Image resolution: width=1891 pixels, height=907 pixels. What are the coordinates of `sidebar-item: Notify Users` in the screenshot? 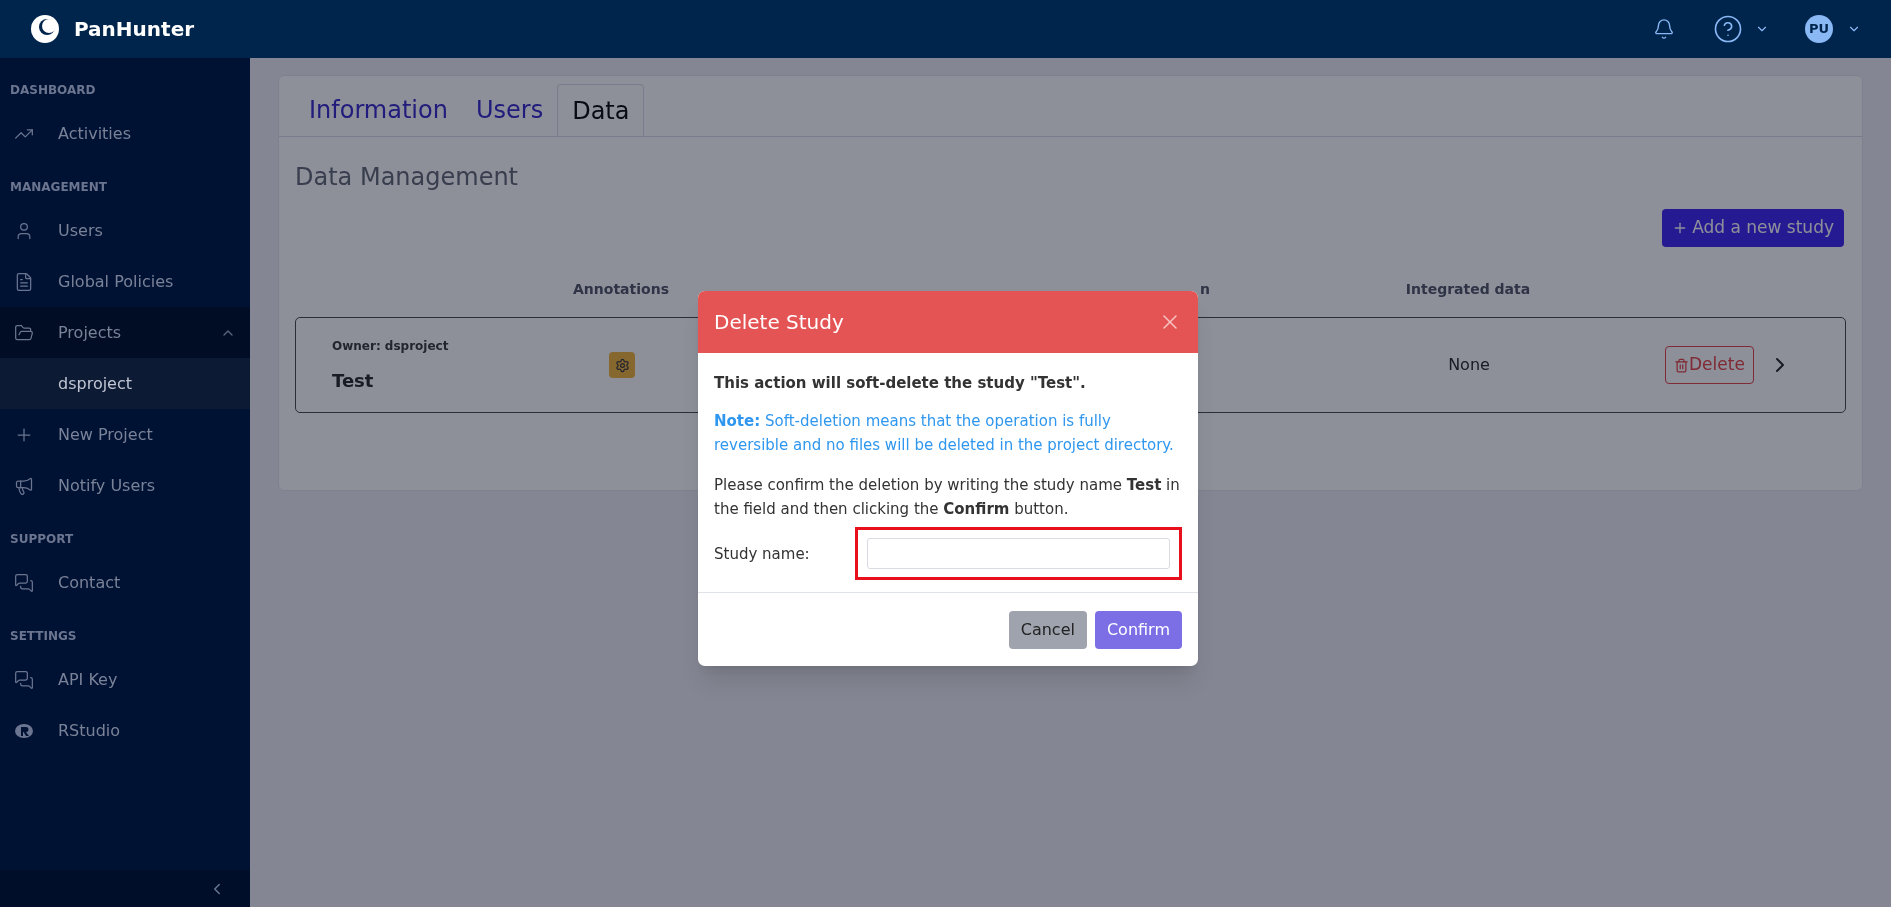 It's located at (125, 485).